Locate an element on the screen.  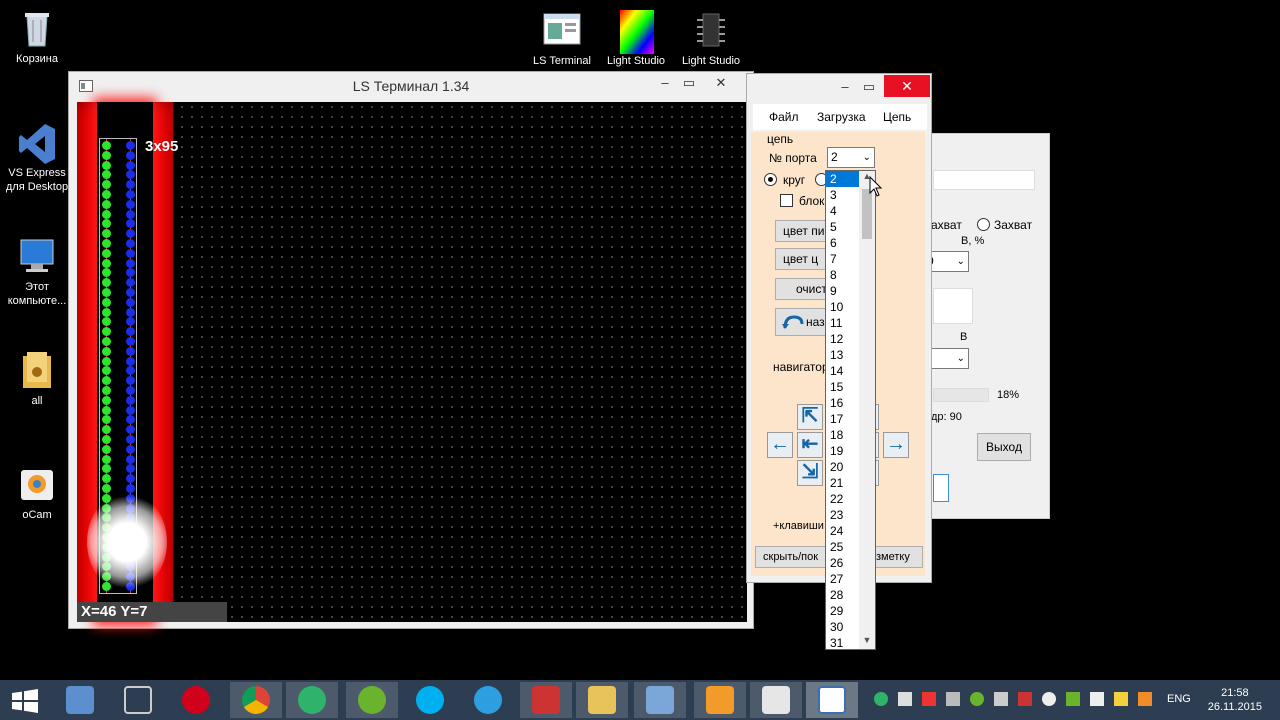
tray-notes-icon is located at coordinates (1121, 699).